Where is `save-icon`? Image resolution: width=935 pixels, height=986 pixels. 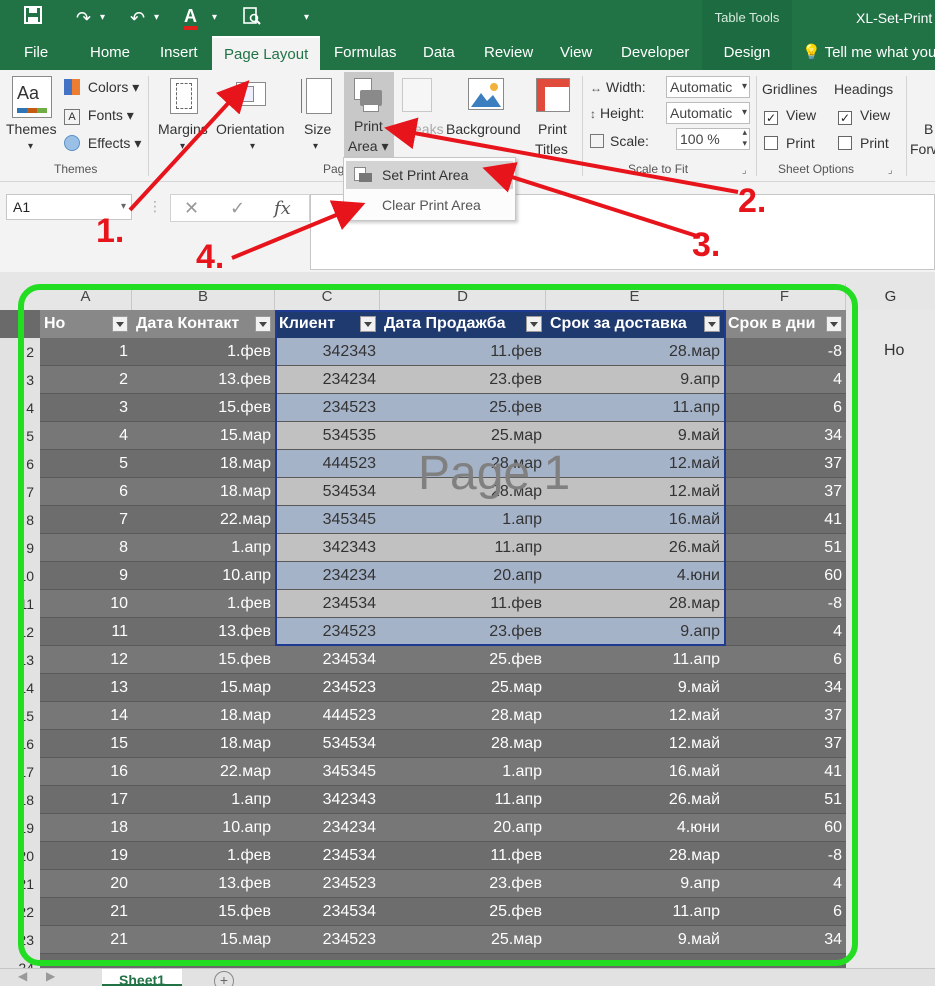
save-icon is located at coordinates (33, 18).